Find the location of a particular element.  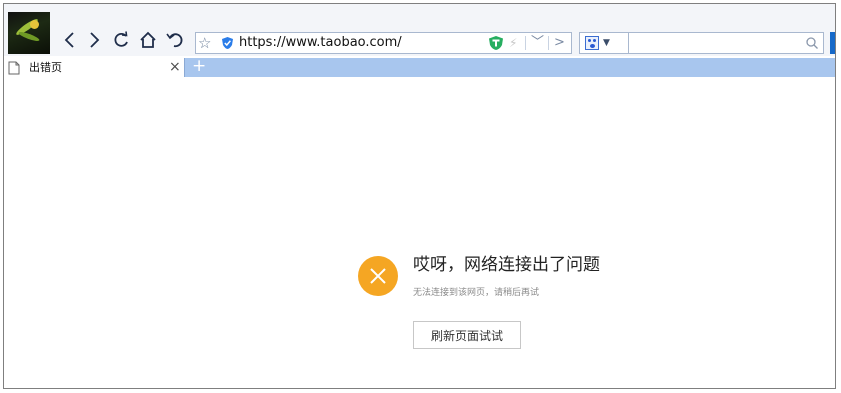

back-icon is located at coordinates (69, 40).